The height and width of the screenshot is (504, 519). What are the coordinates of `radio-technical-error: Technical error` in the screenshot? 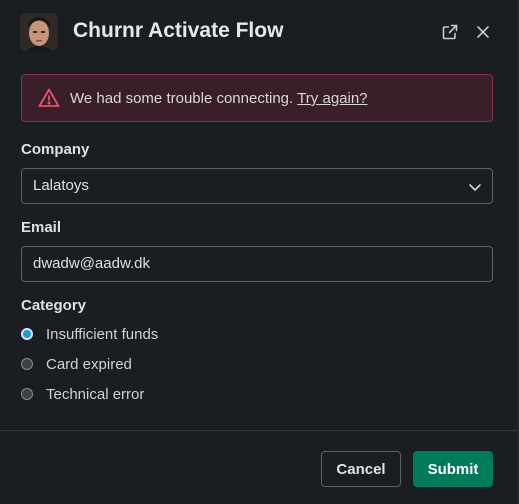 It's located at (82, 394).